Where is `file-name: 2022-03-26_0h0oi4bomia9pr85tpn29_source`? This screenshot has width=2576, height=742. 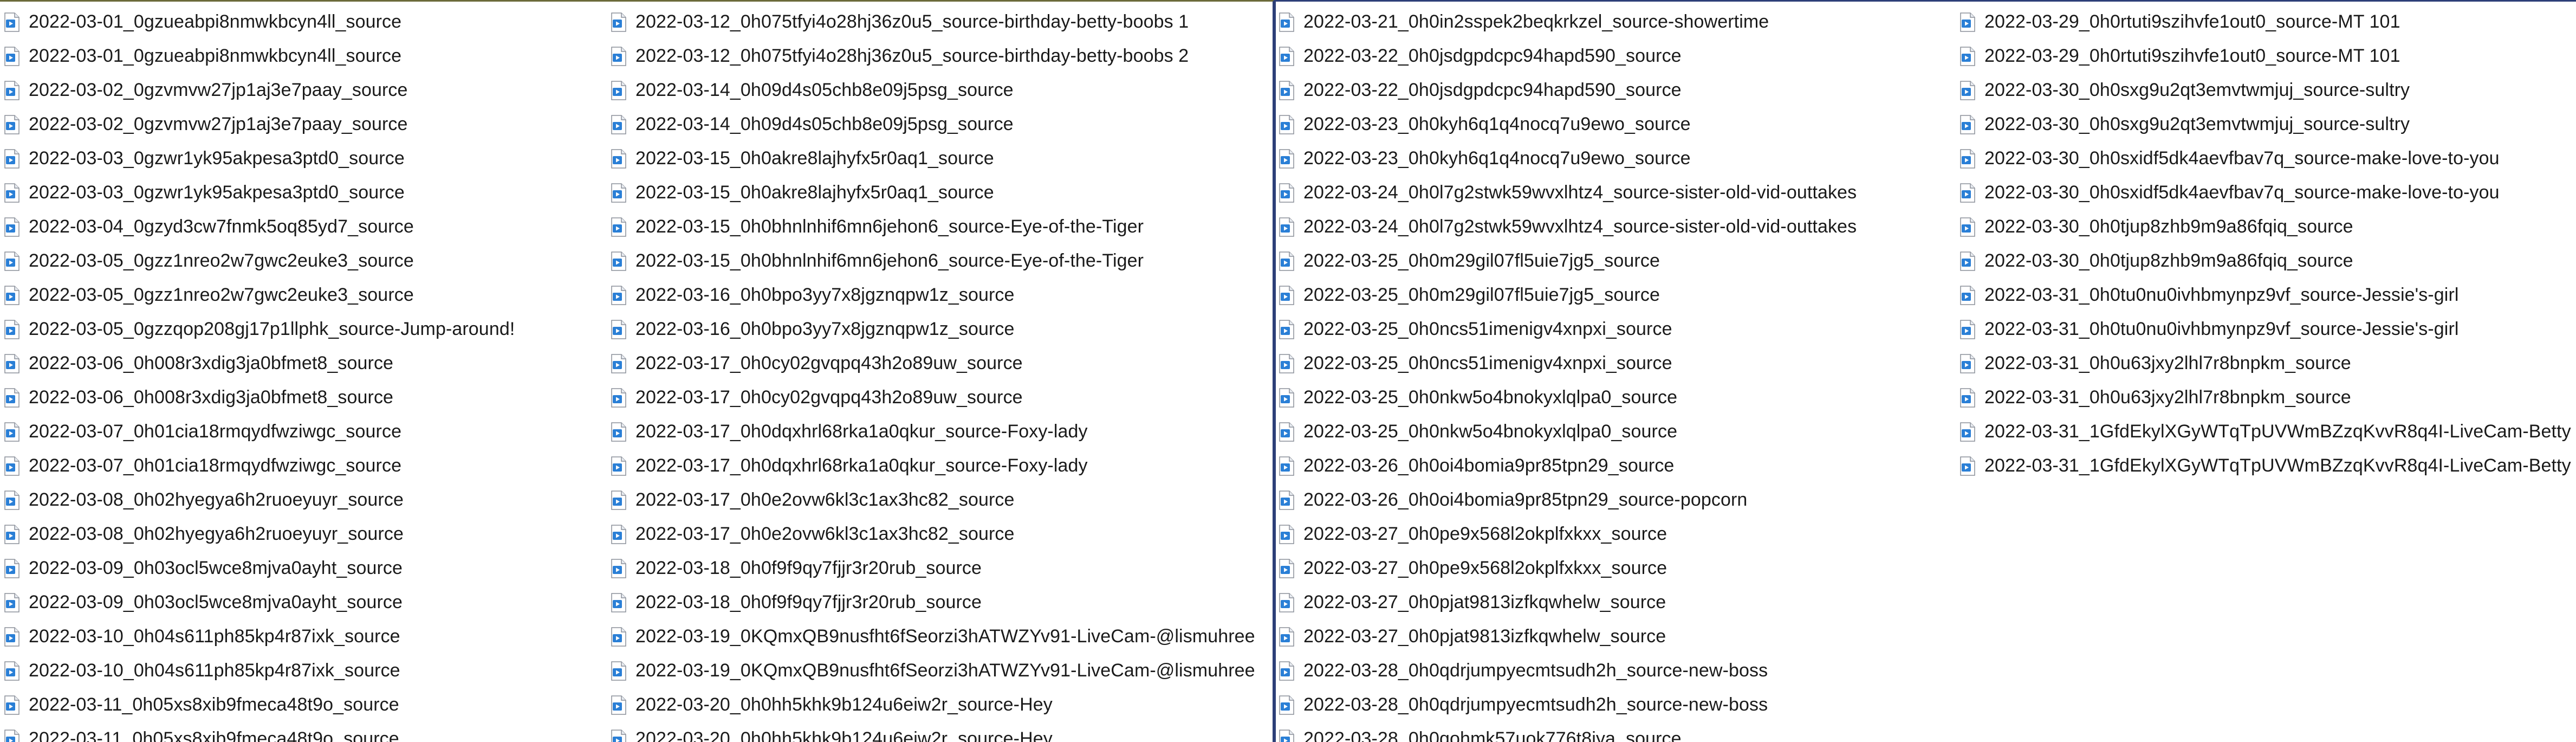 file-name: 2022-03-26_0h0oi4bomia9pr85tpn29_source is located at coordinates (1489, 465).